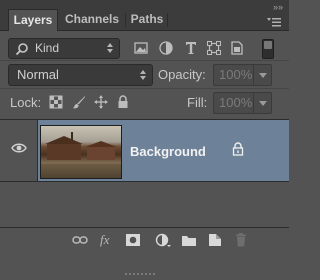 The image size is (320, 280). What do you see at coordinates (163, 240) in the screenshot?
I see `adjustment-layer-icon` at bounding box center [163, 240].